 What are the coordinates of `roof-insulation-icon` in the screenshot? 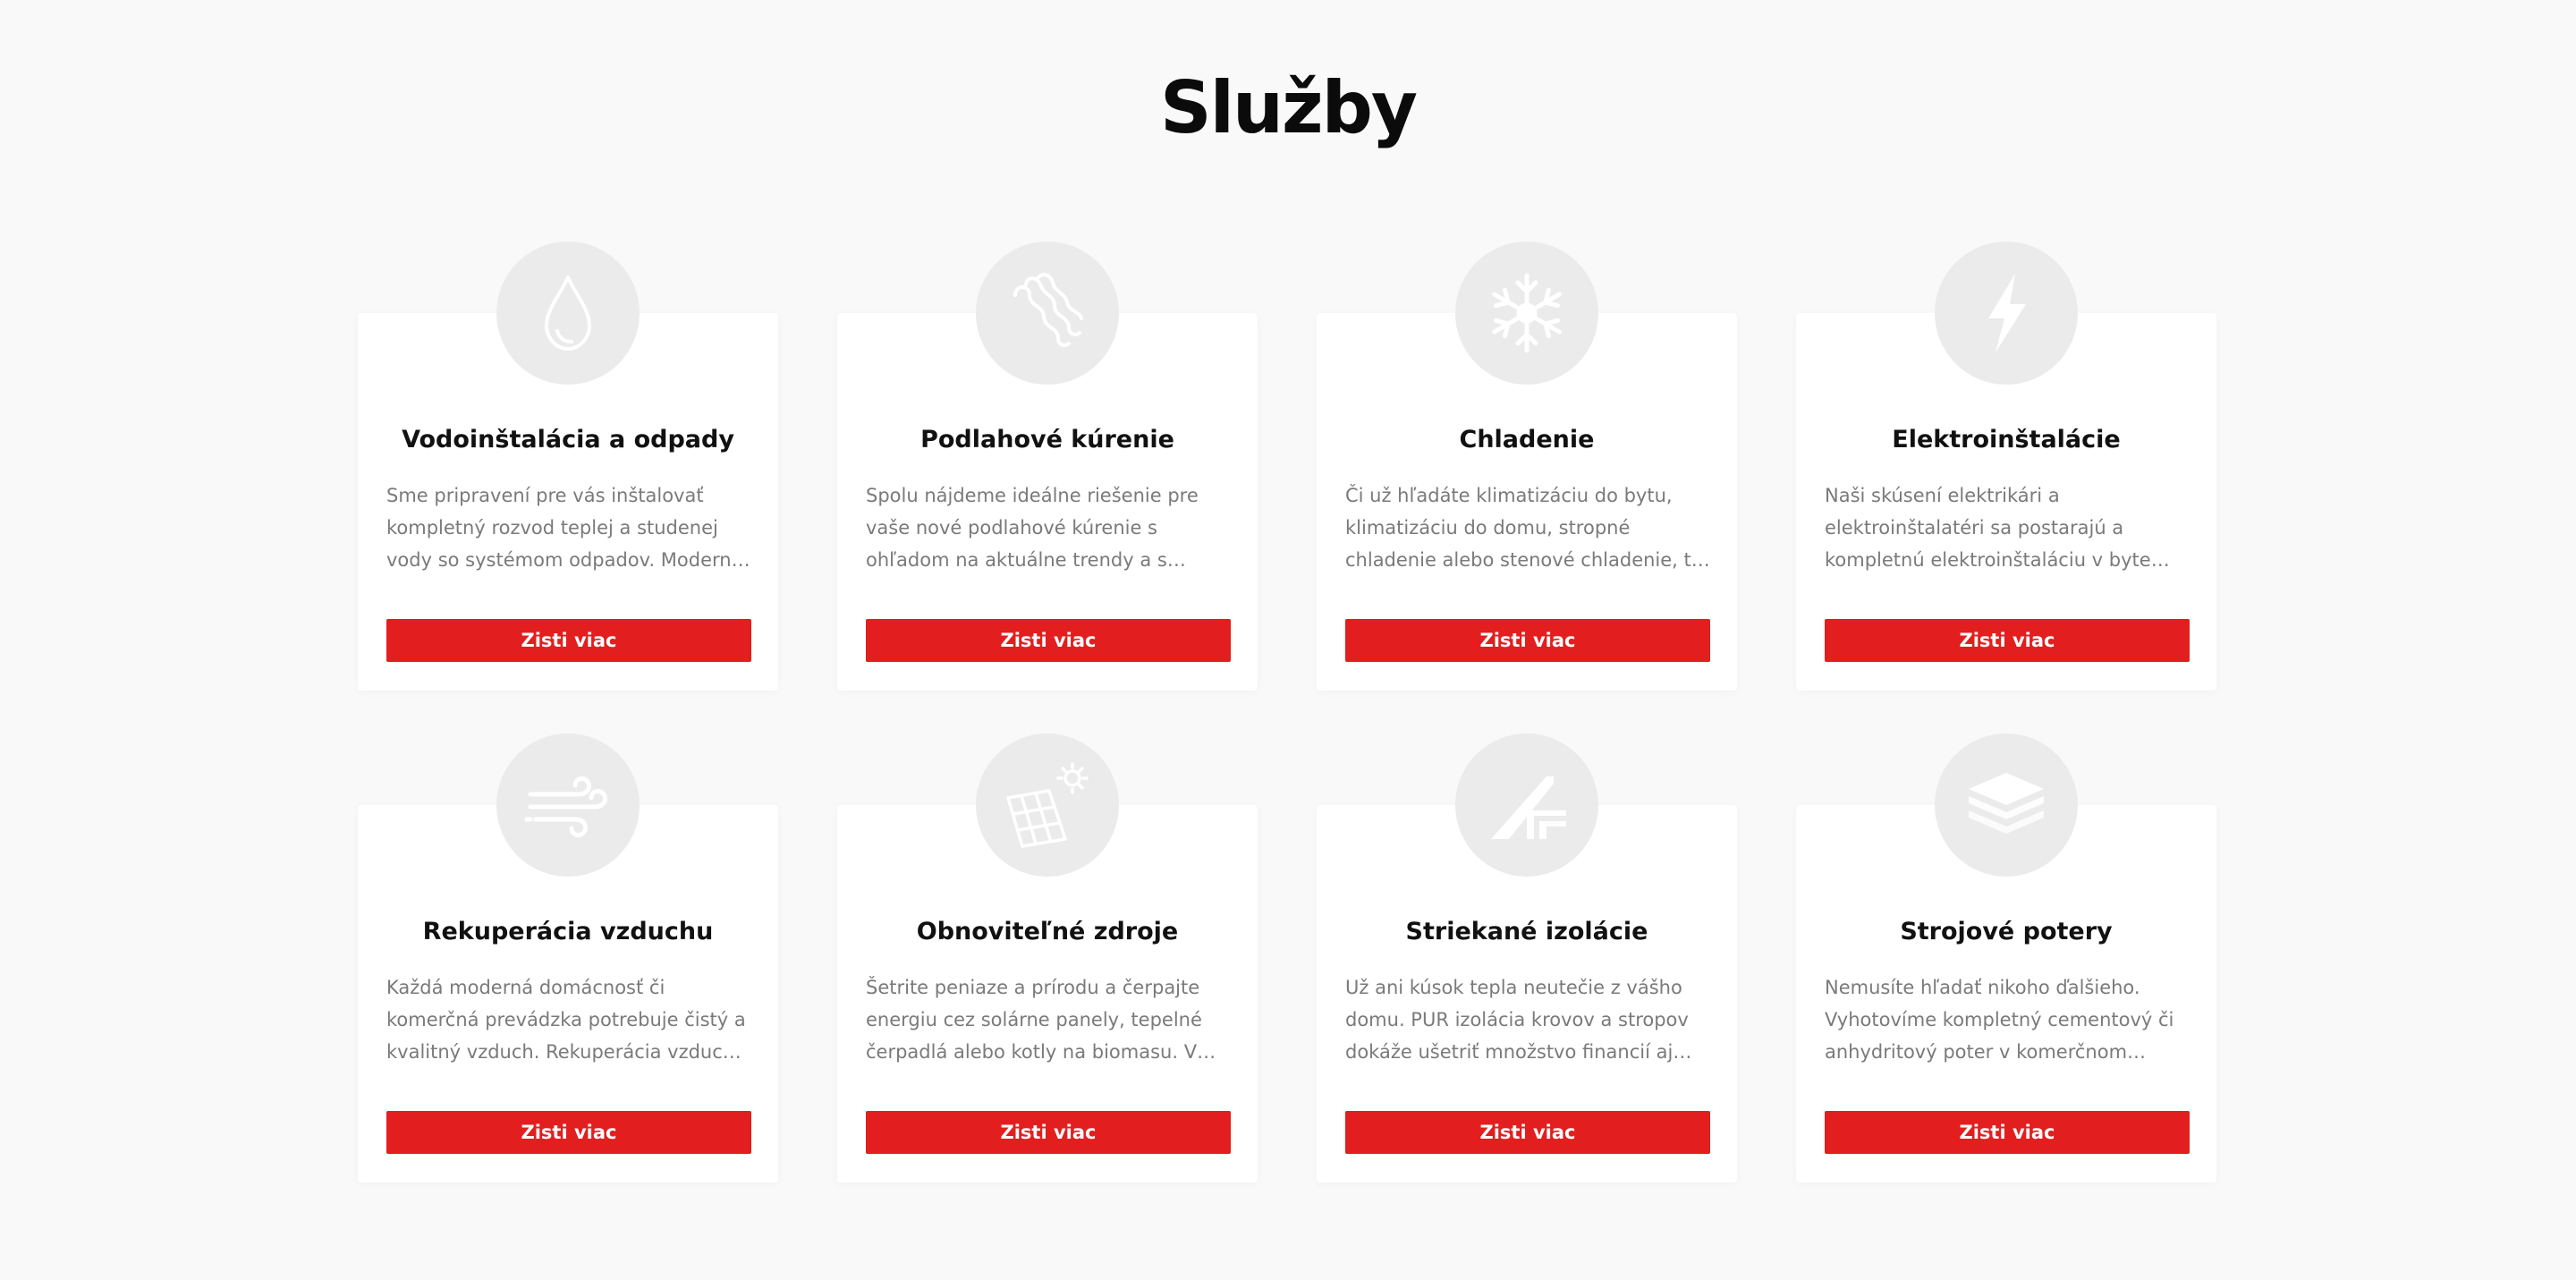 It's located at (1528, 807).